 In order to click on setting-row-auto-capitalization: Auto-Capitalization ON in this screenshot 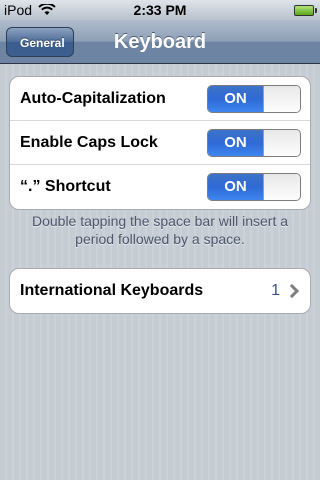, I will do `click(160, 99)`.